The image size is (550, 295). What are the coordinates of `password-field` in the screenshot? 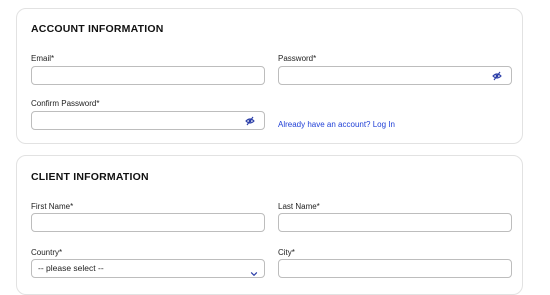 It's located at (395, 75).